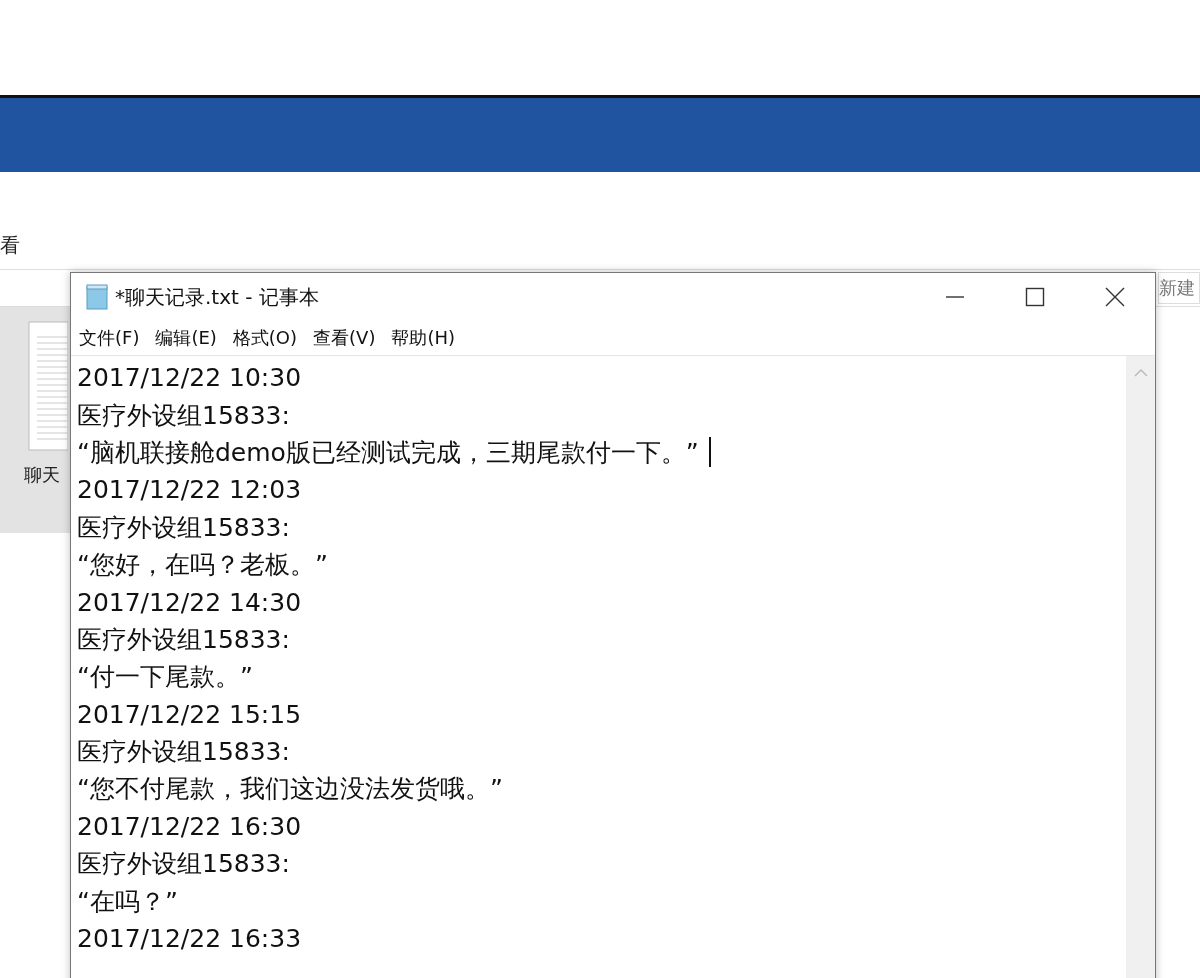  What do you see at coordinates (109, 338) in the screenshot?
I see `menu-item: 文件(F)` at bounding box center [109, 338].